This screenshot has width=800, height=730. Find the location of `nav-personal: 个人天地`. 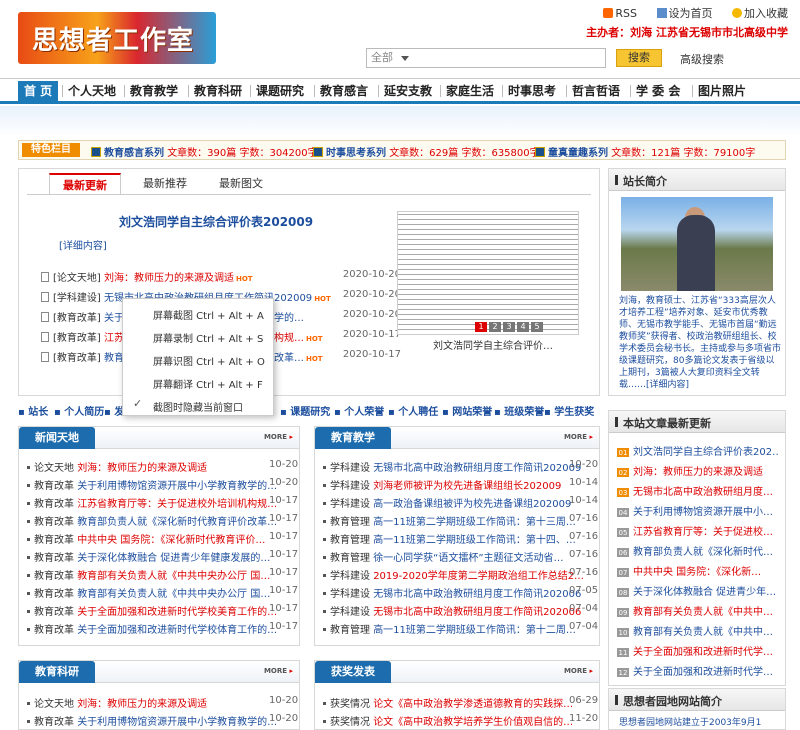

nav-personal: 个人天地 is located at coordinates (92, 91).